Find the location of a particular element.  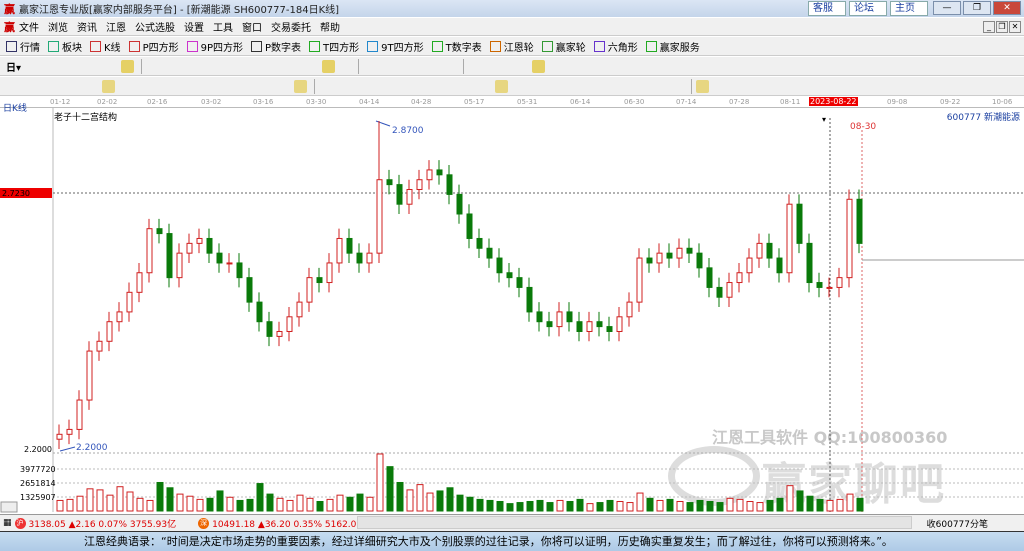

volume-label-2: 2651814 is located at coordinates (38, 483).